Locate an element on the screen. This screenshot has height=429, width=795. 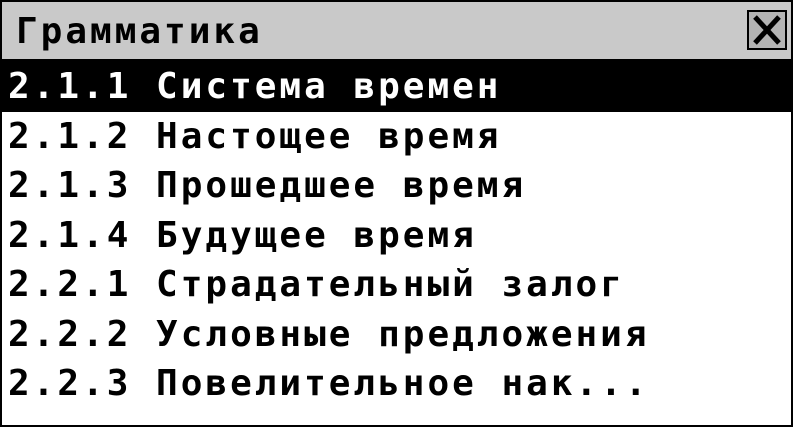
close-button is located at coordinates (767, 30).